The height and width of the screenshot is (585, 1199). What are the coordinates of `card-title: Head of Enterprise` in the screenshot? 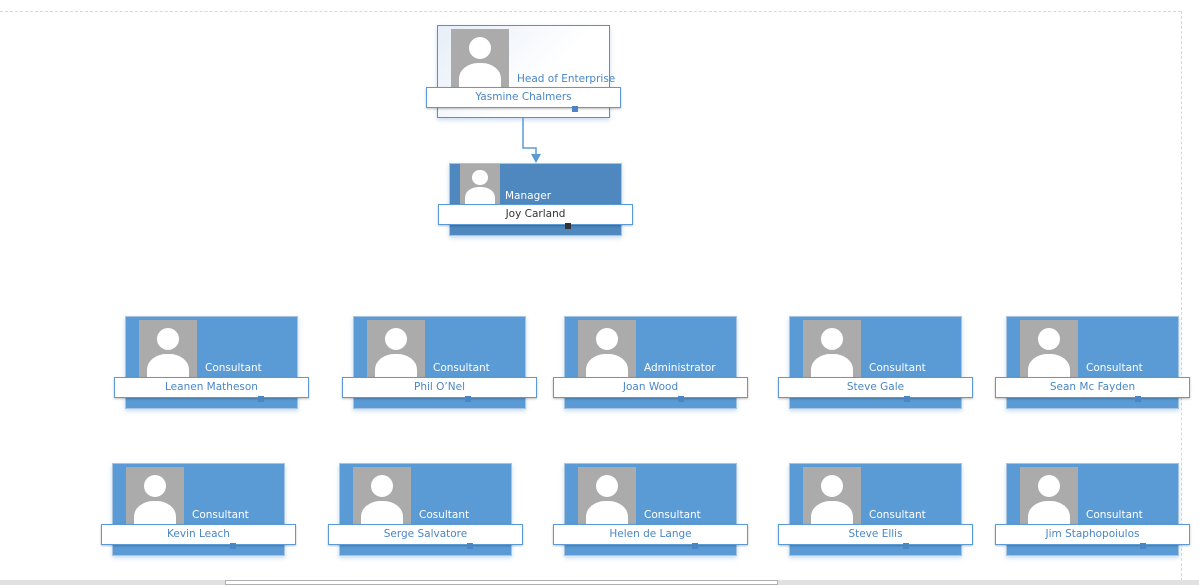 It's located at (566, 79).